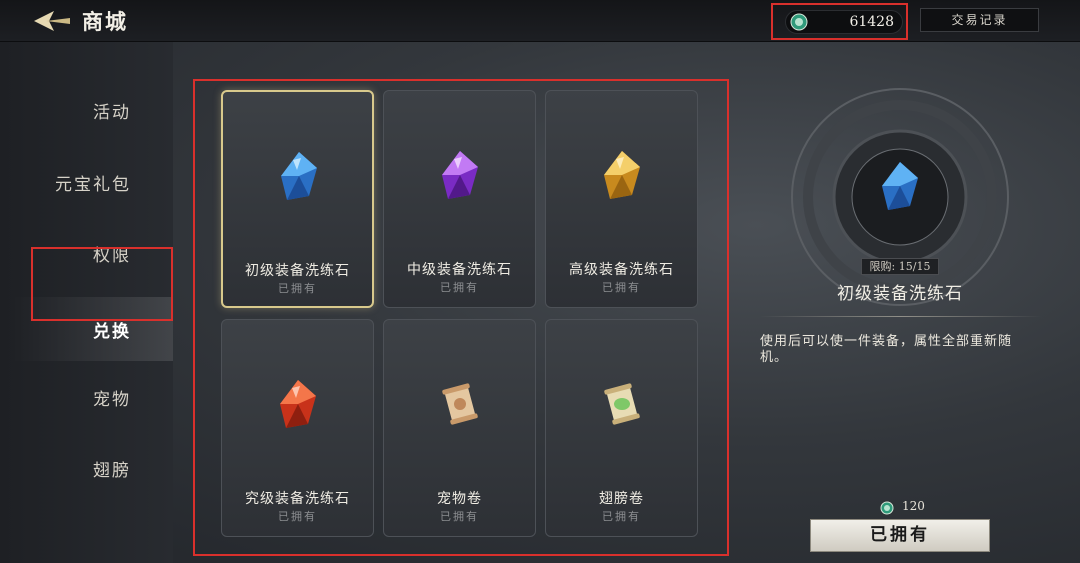 The image size is (1080, 563). I want to click on item-name: 初级装备洗练石, so click(297, 271).